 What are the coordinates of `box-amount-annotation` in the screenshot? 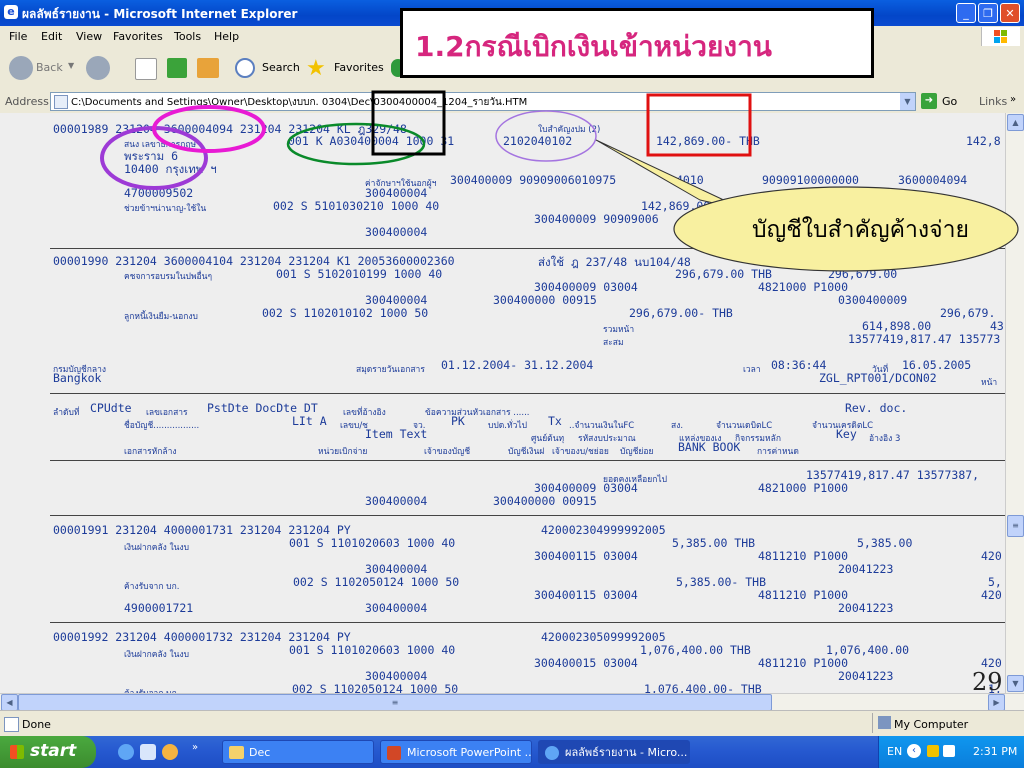 It's located at (699, 125).